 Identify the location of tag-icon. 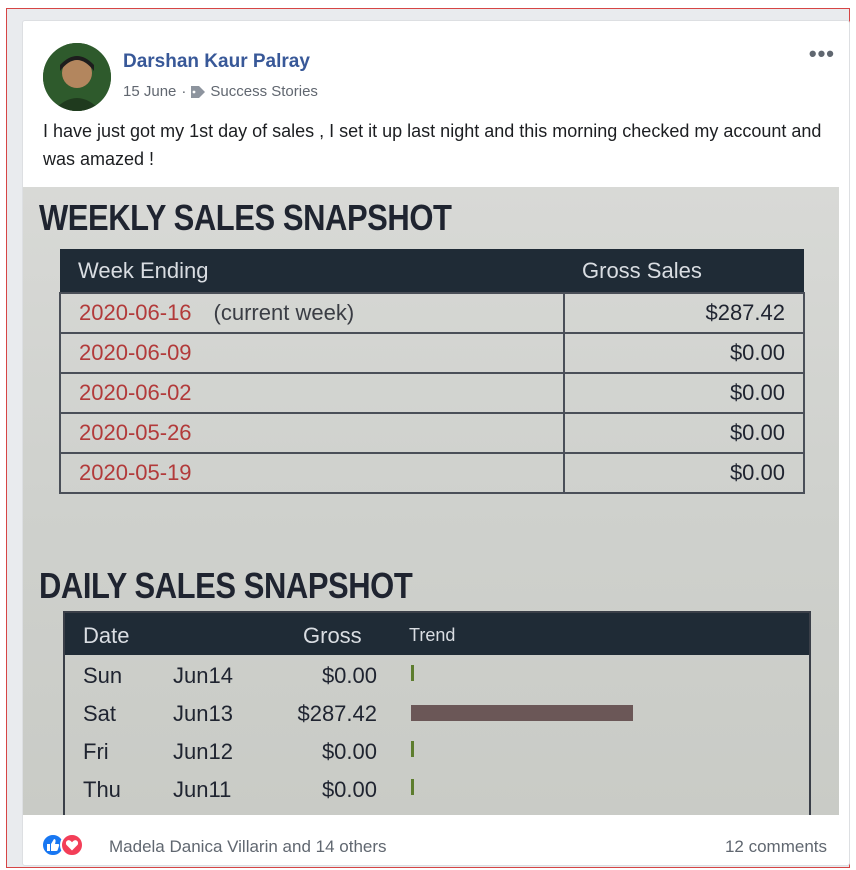
(198, 91).